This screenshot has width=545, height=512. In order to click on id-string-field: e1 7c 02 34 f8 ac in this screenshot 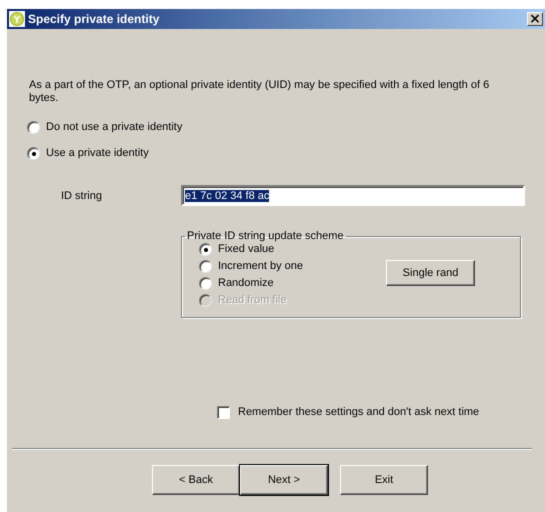, I will do `click(353, 195)`.